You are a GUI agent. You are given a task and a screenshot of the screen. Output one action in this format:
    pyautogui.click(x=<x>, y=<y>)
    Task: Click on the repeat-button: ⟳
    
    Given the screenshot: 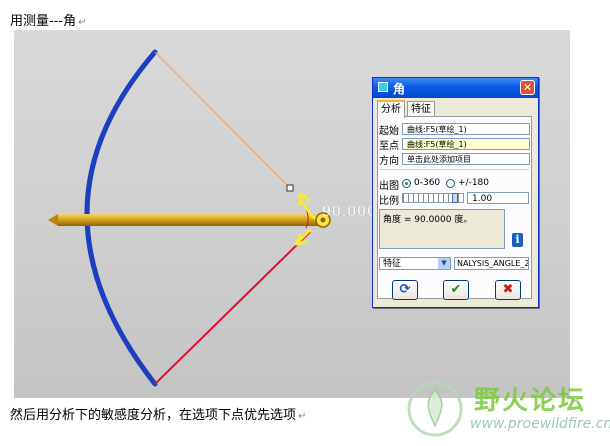 What is the action you would take?
    pyautogui.click(x=405, y=290)
    